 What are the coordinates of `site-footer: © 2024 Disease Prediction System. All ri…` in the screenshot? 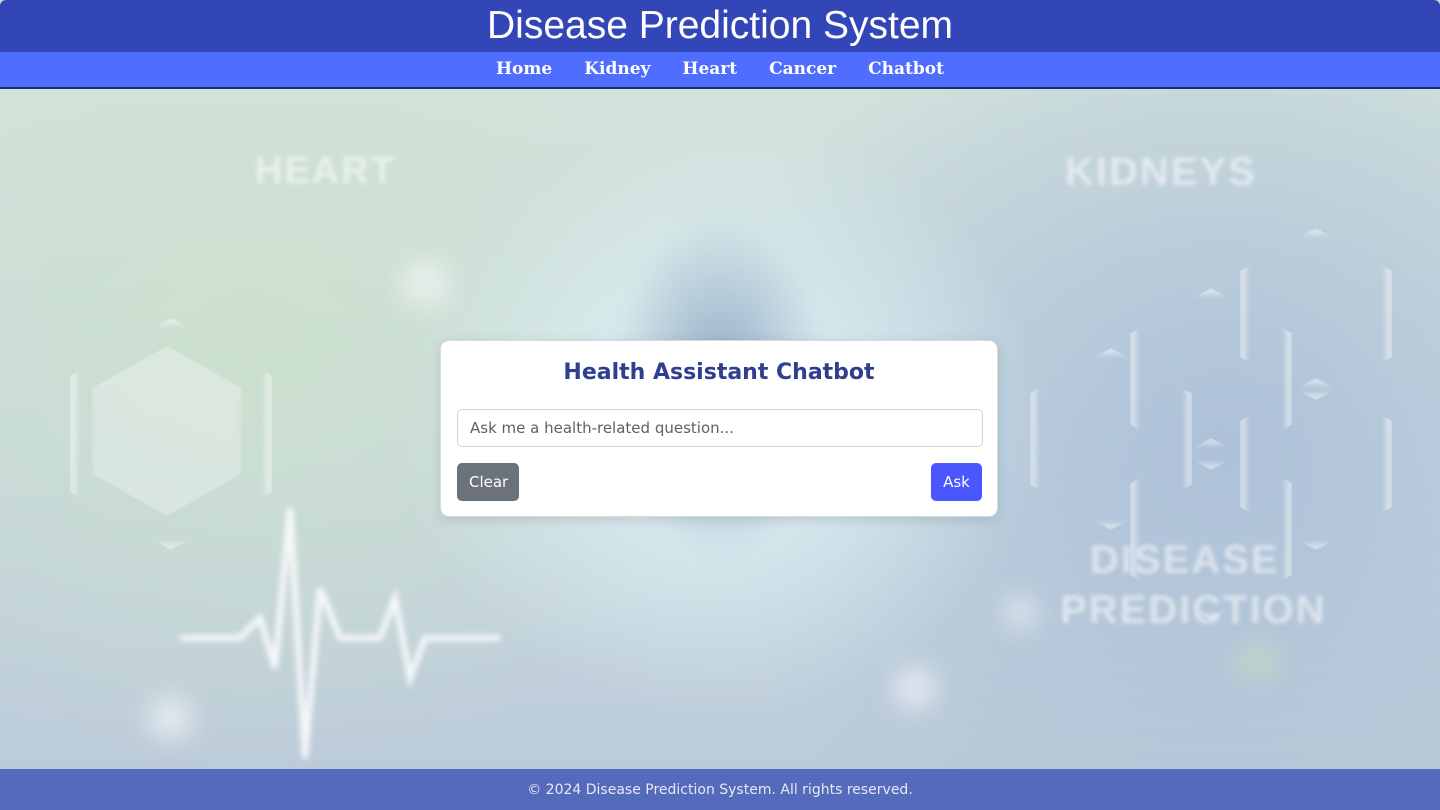 It's located at (720, 789).